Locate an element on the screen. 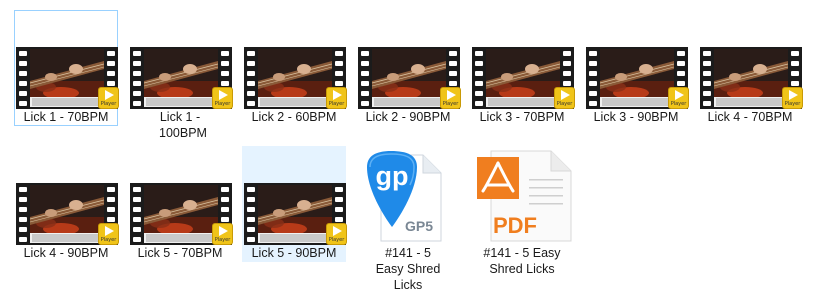  file-name: Lick 5 - 90BPM is located at coordinates (294, 253).